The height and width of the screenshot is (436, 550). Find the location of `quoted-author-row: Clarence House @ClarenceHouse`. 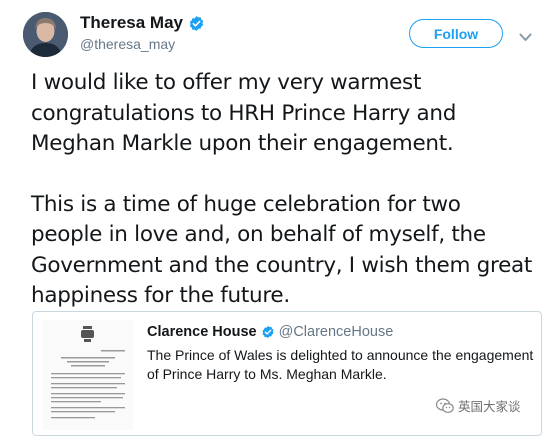

quoted-author-row: Clarence House @ClarenceHouse is located at coordinates (270, 332).